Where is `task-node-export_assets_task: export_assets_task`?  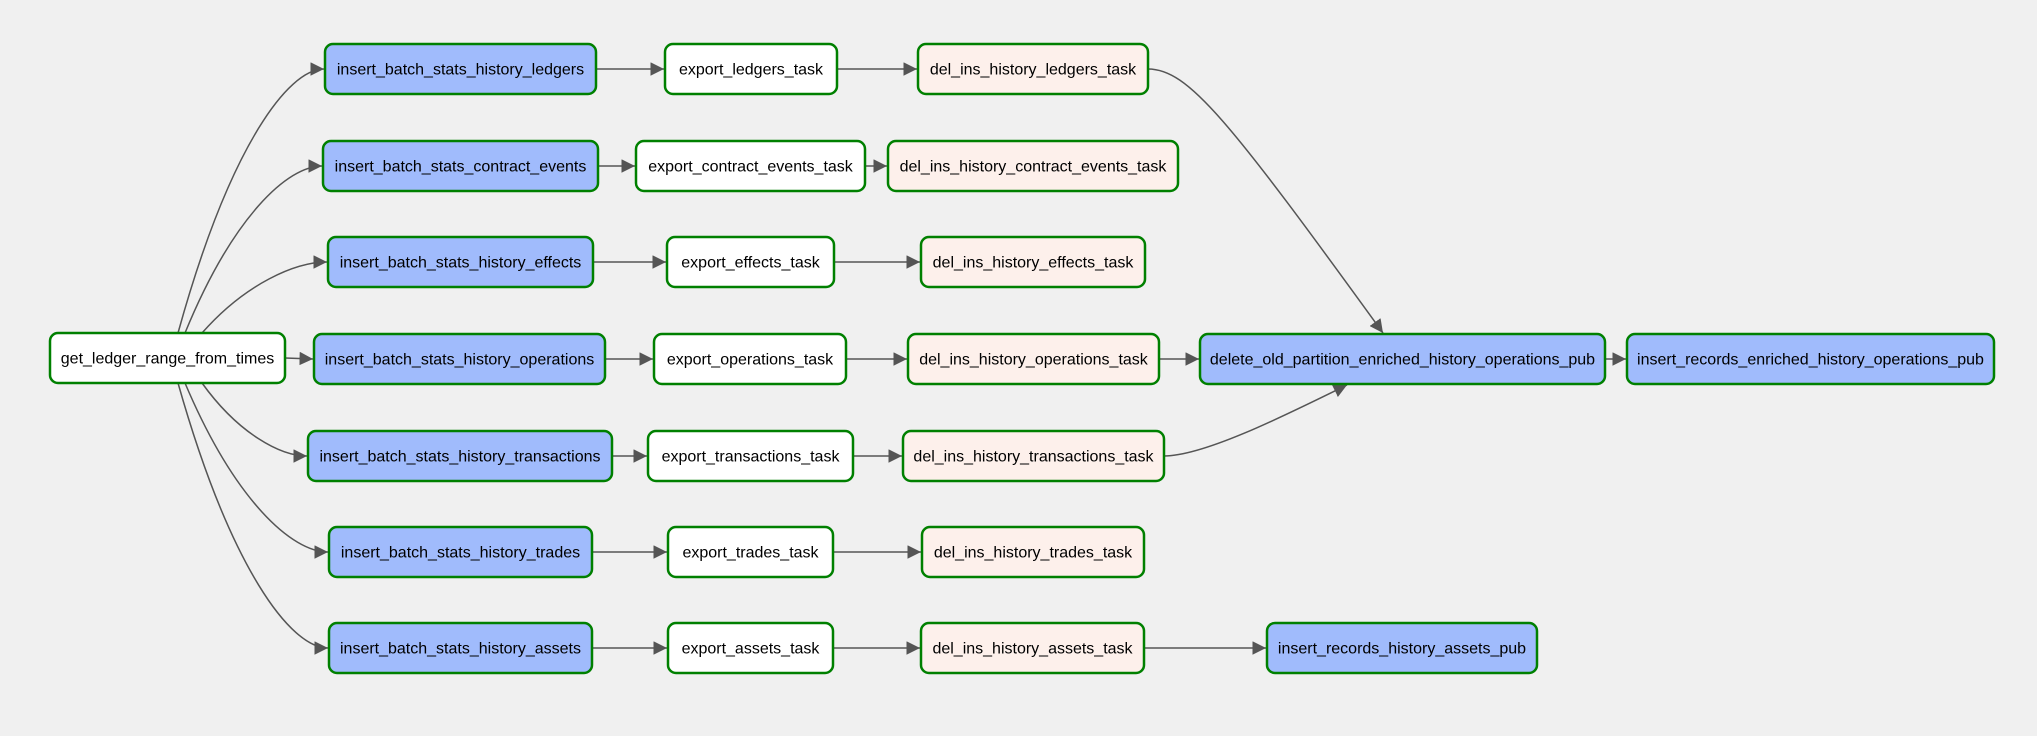
task-node-export_assets_task: export_assets_task is located at coordinates (750, 648).